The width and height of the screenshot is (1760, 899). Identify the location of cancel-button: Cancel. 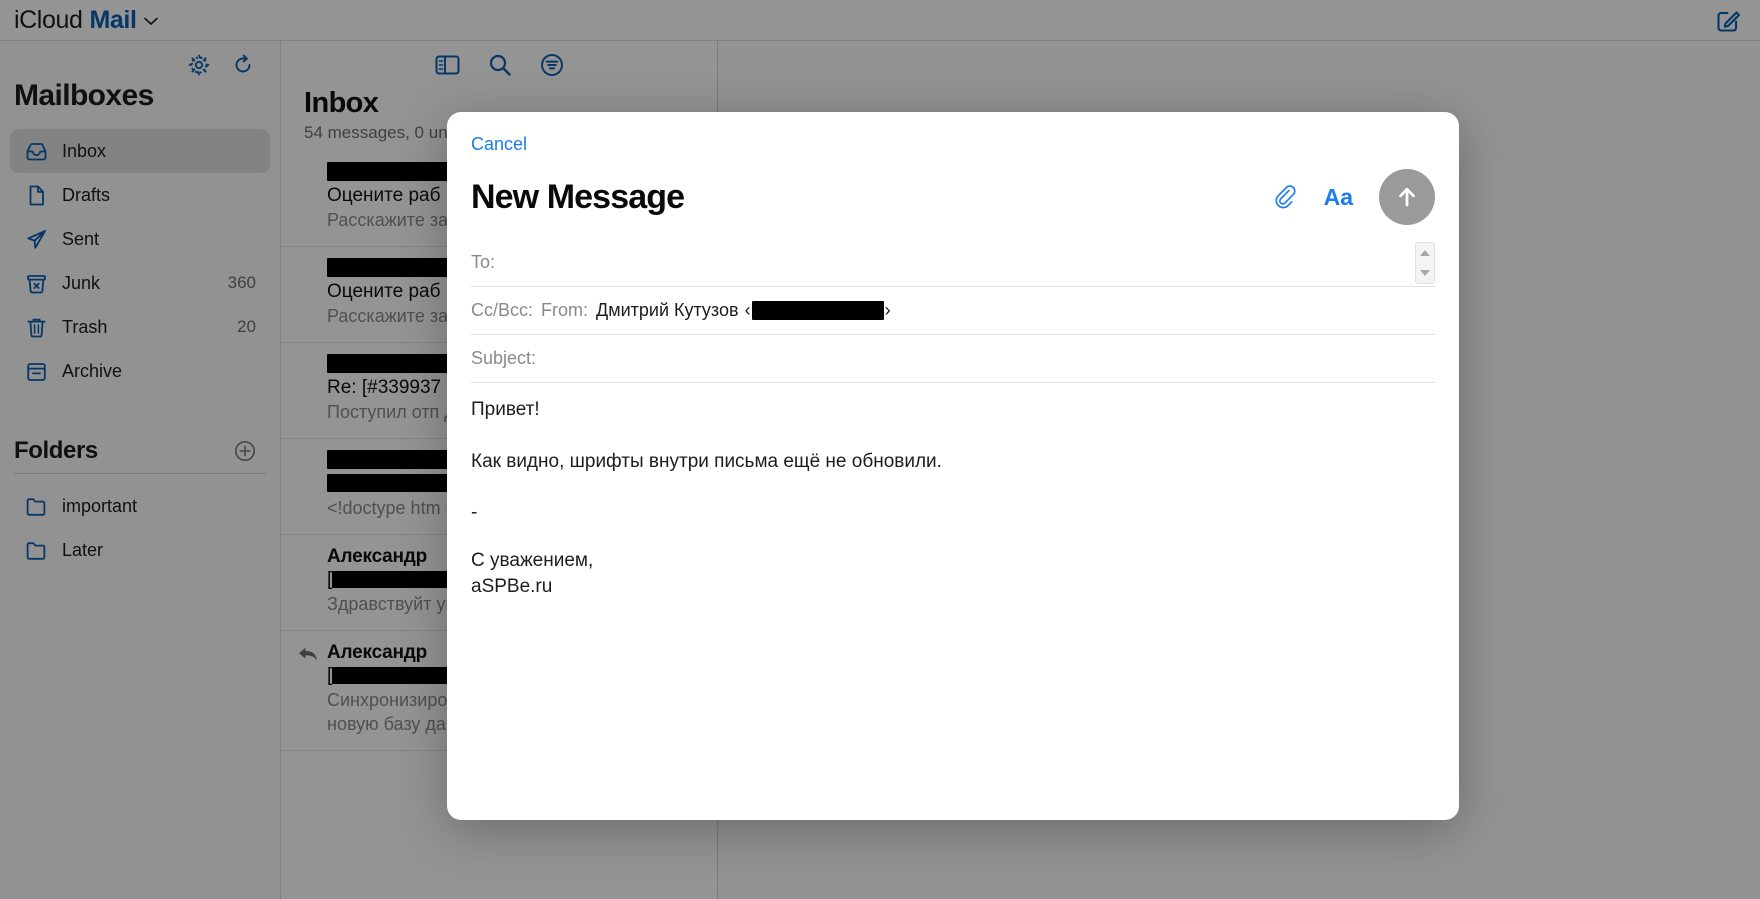
(499, 144).